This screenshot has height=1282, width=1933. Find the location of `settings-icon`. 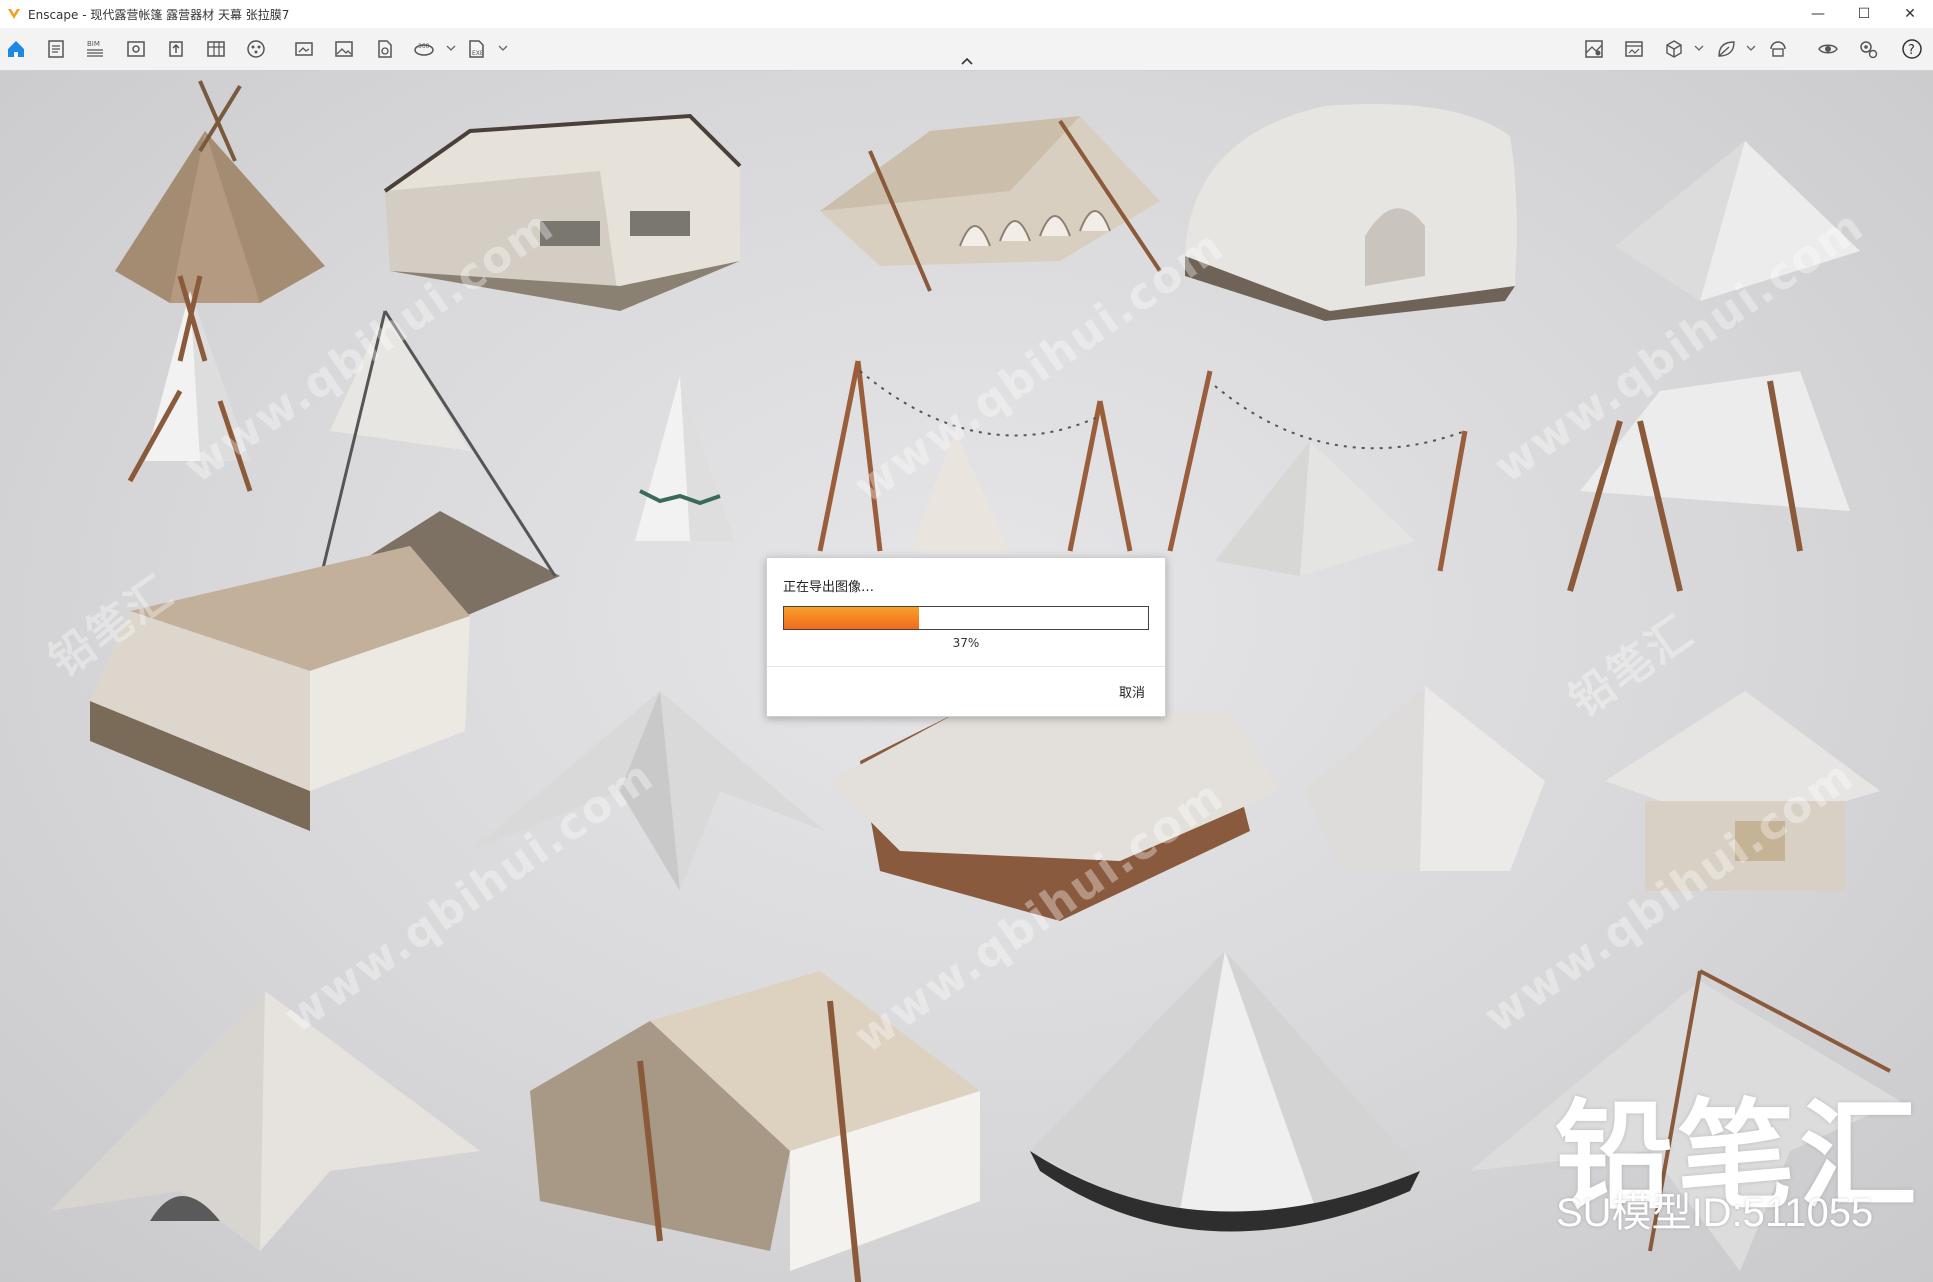

settings-icon is located at coordinates (1869, 50).